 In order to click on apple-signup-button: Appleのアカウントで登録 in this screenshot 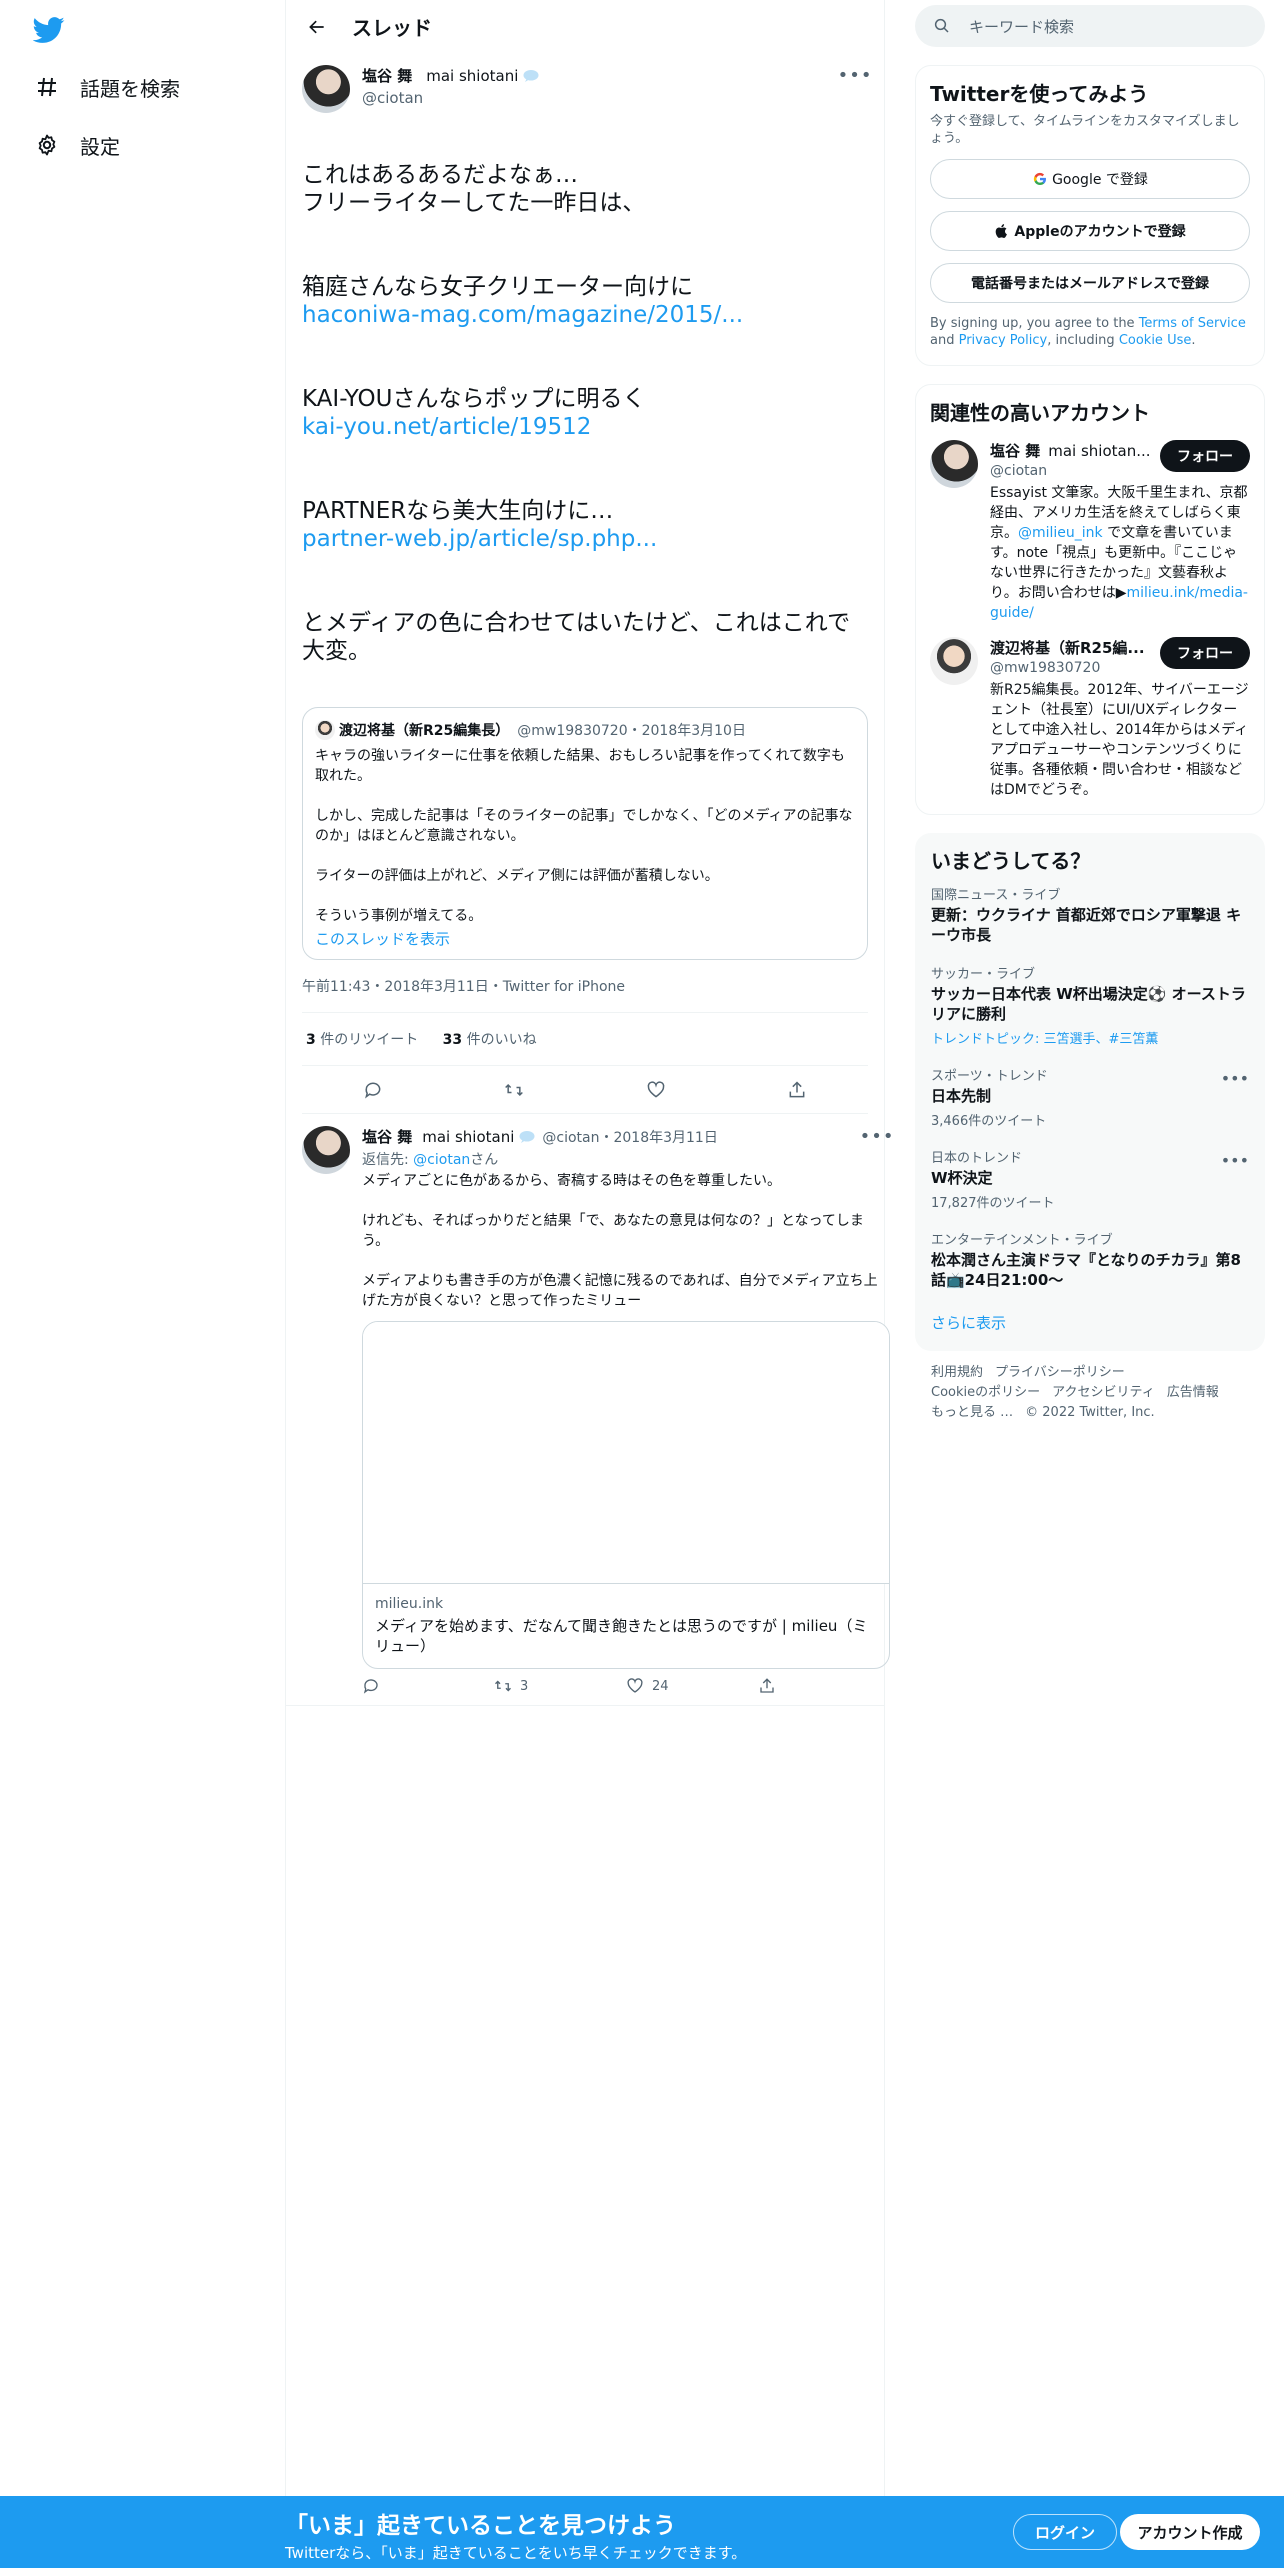, I will do `click(1090, 231)`.